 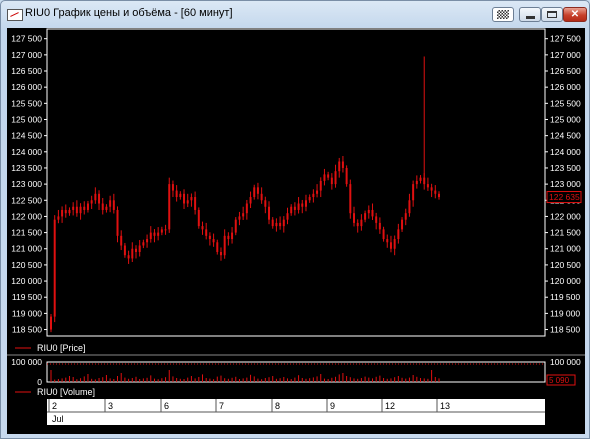 I want to click on y-tick-label-left: 124 500, so click(x=26, y=136).